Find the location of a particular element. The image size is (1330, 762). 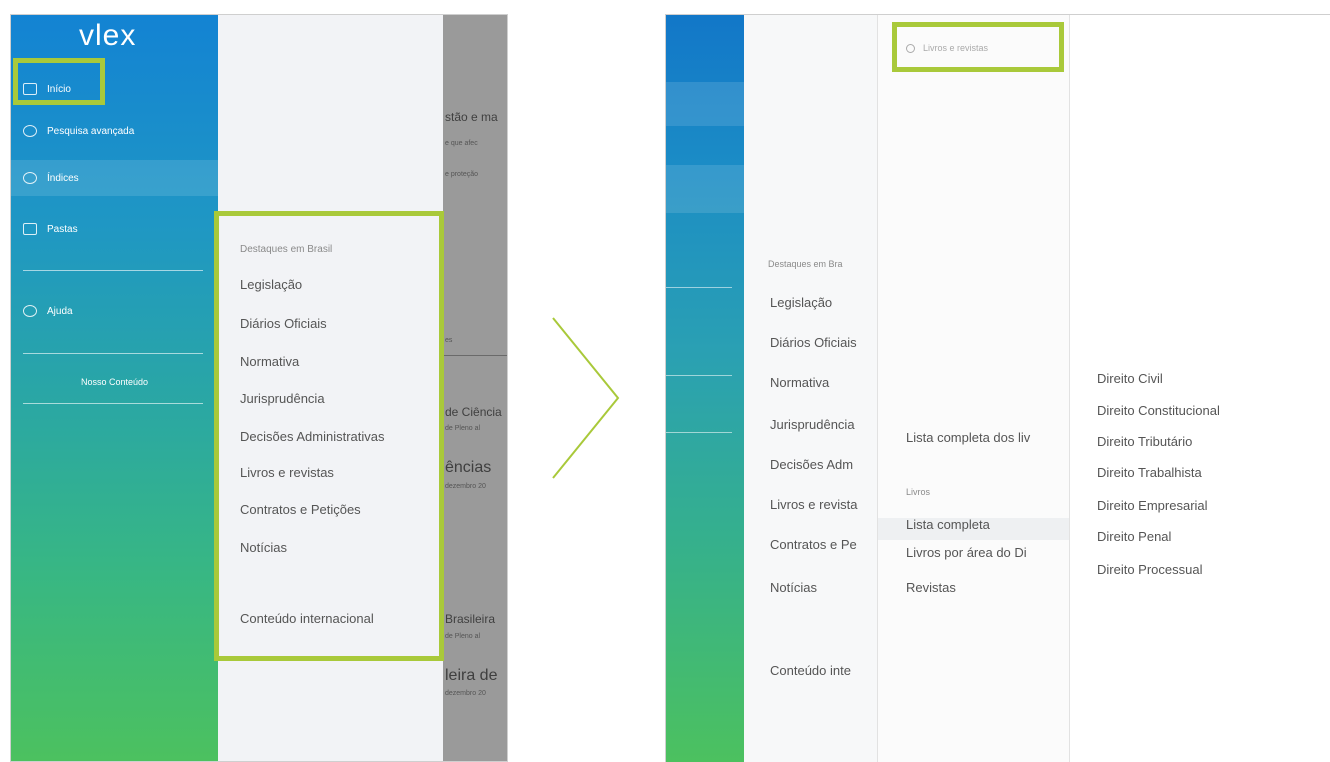

menu-item-revistas: Revistas is located at coordinates (931, 587).